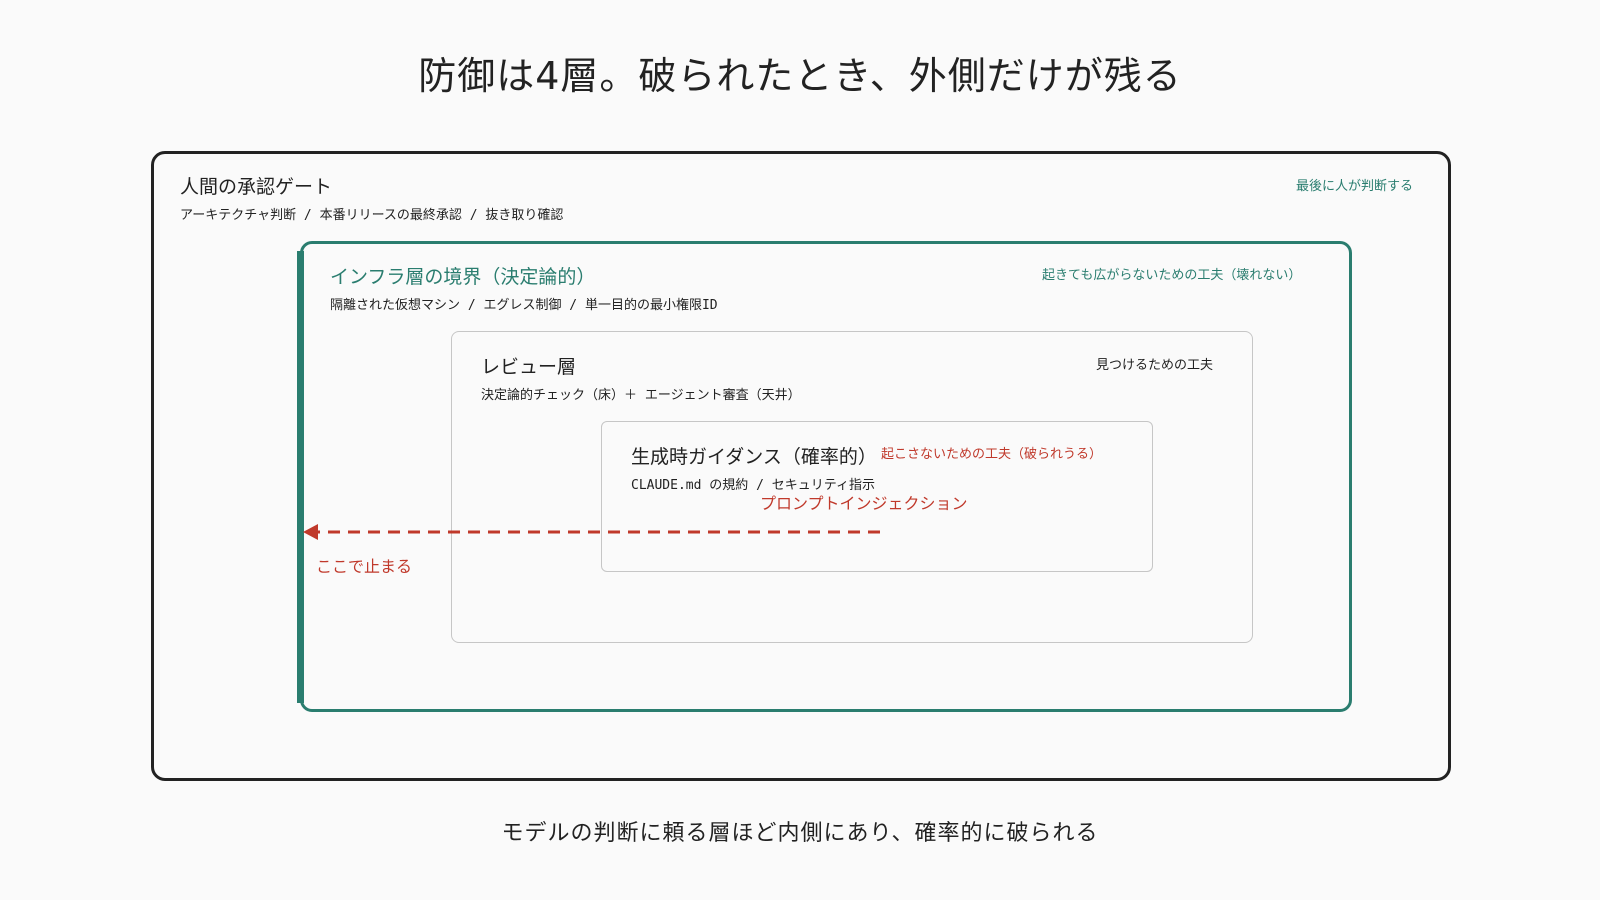  Describe the element at coordinates (591, 532) in the screenshot. I see `injection-arrow` at that location.